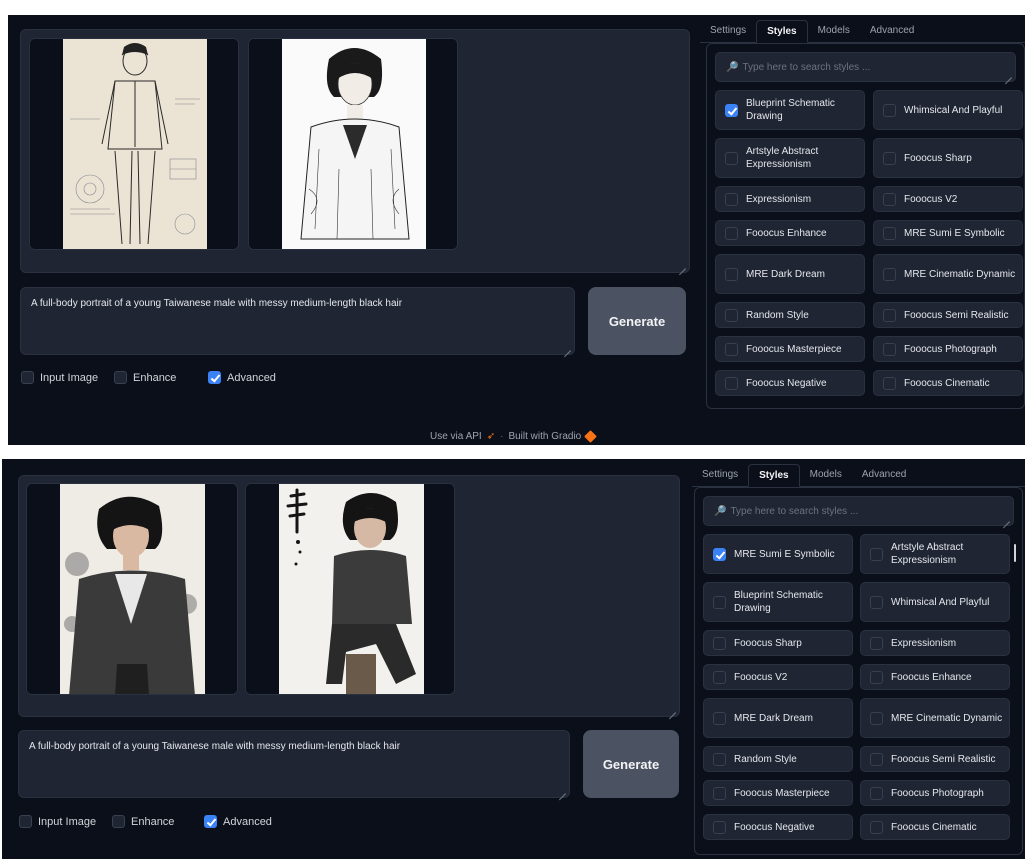  What do you see at coordinates (1015, 553) in the screenshot?
I see `style-list-scrollbar` at bounding box center [1015, 553].